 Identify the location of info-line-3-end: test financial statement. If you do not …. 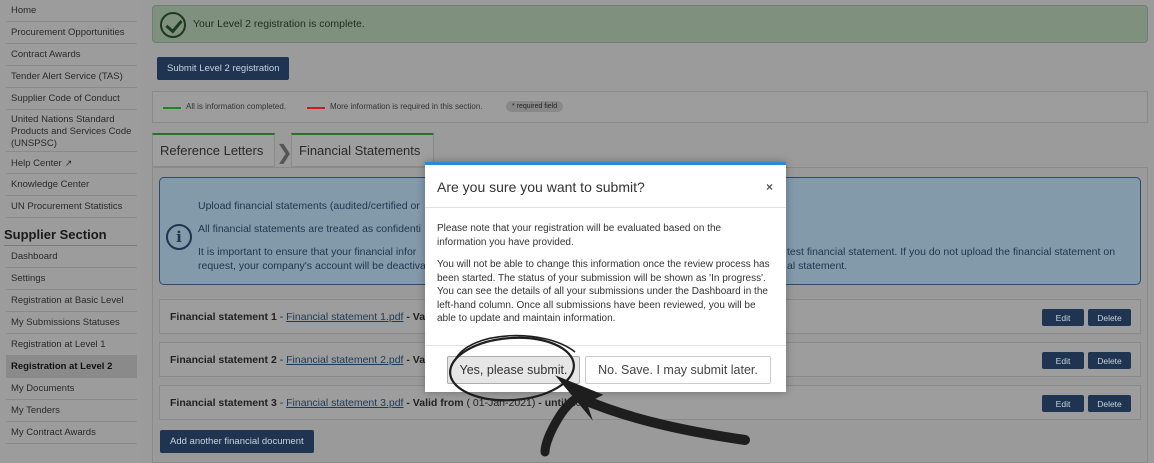
(951, 252).